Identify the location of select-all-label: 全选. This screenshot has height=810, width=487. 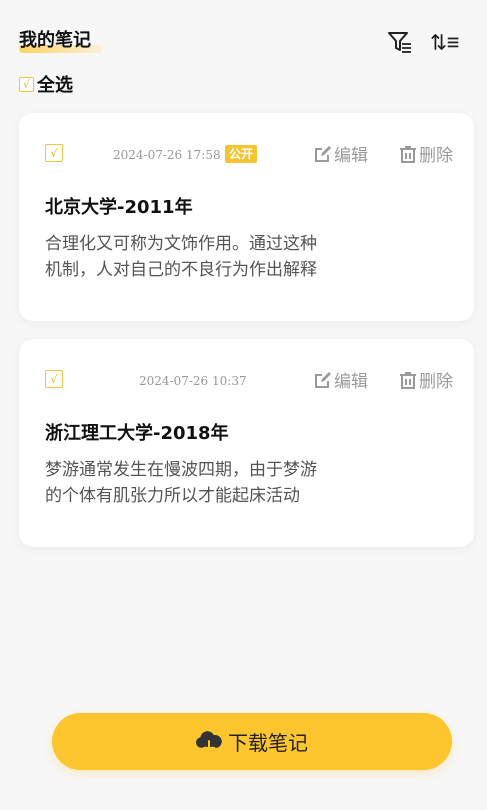
(55, 85).